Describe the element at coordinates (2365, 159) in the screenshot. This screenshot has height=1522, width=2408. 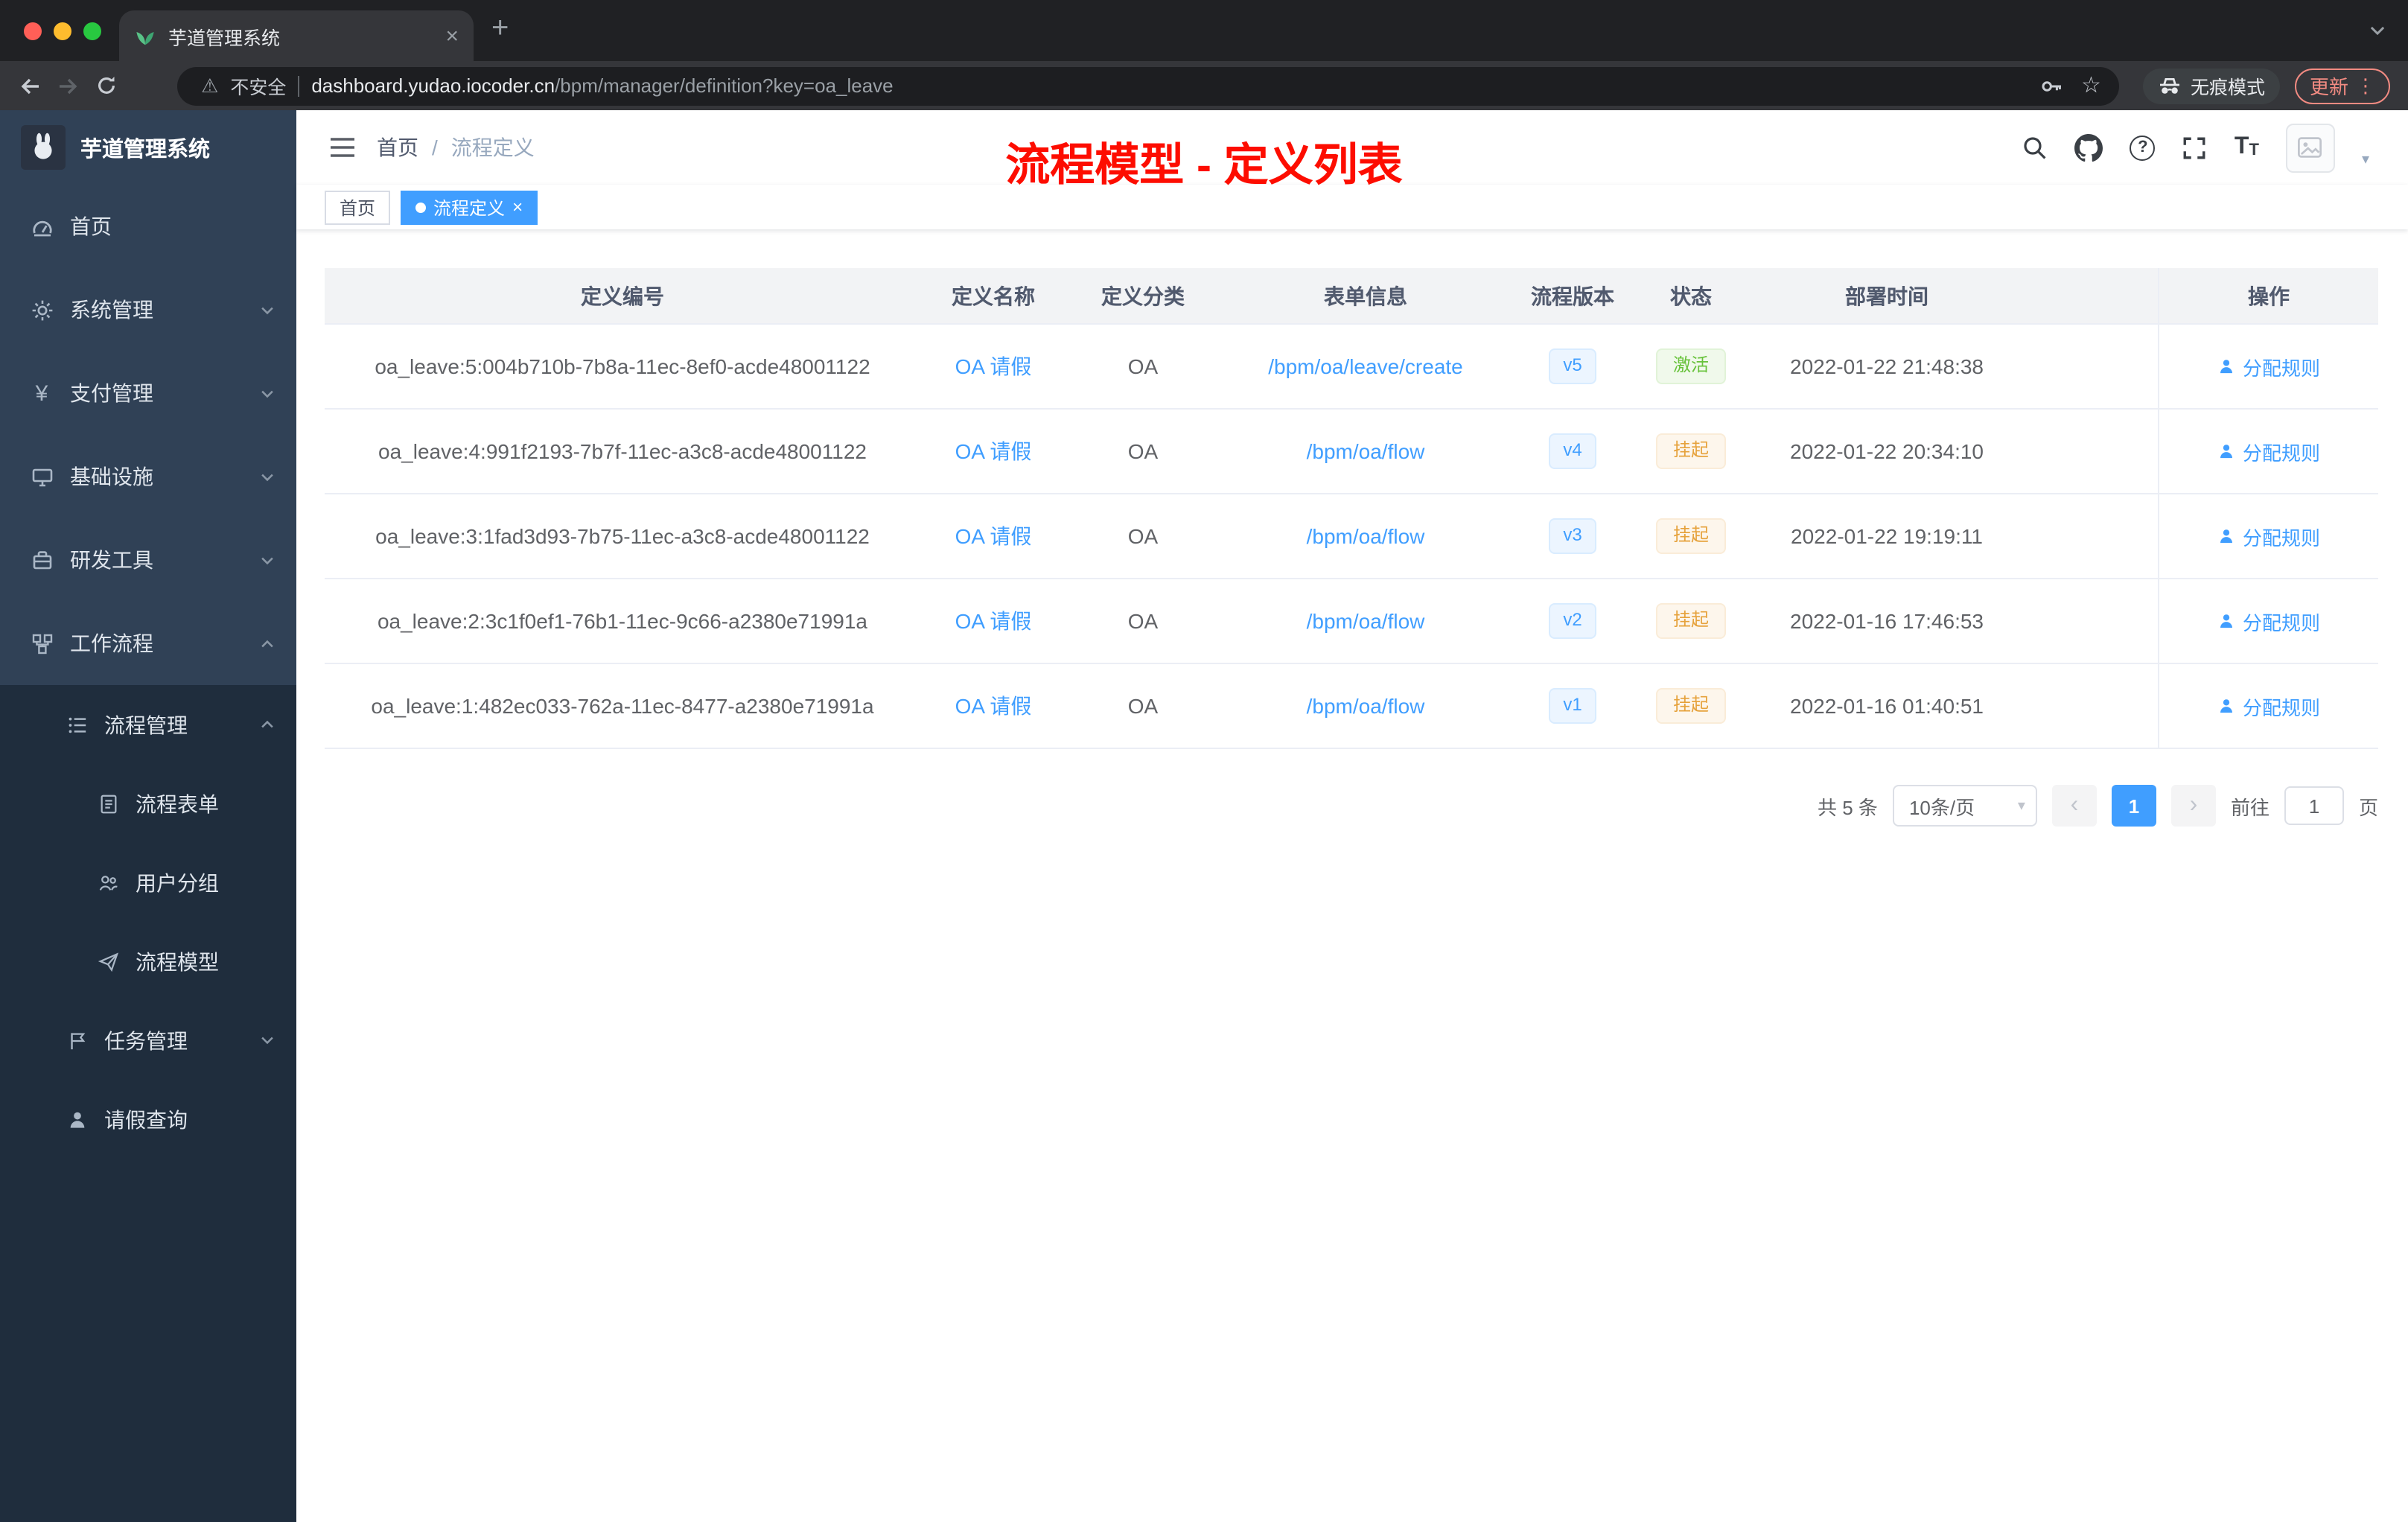
I see `avatar-caret-icon: ▾` at that location.